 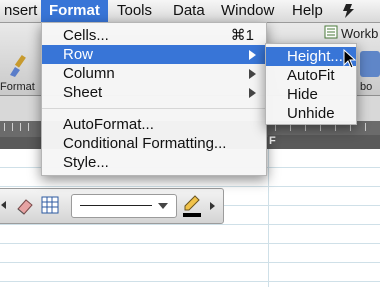 I want to click on submenu-item-label: Unhide, so click(x=311, y=113).